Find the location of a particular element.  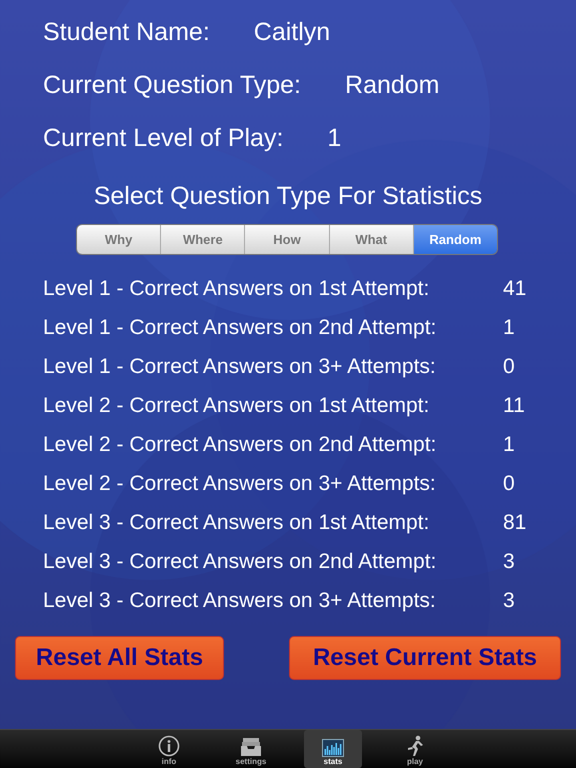

info-label: Current Question Type: is located at coordinates (172, 85).